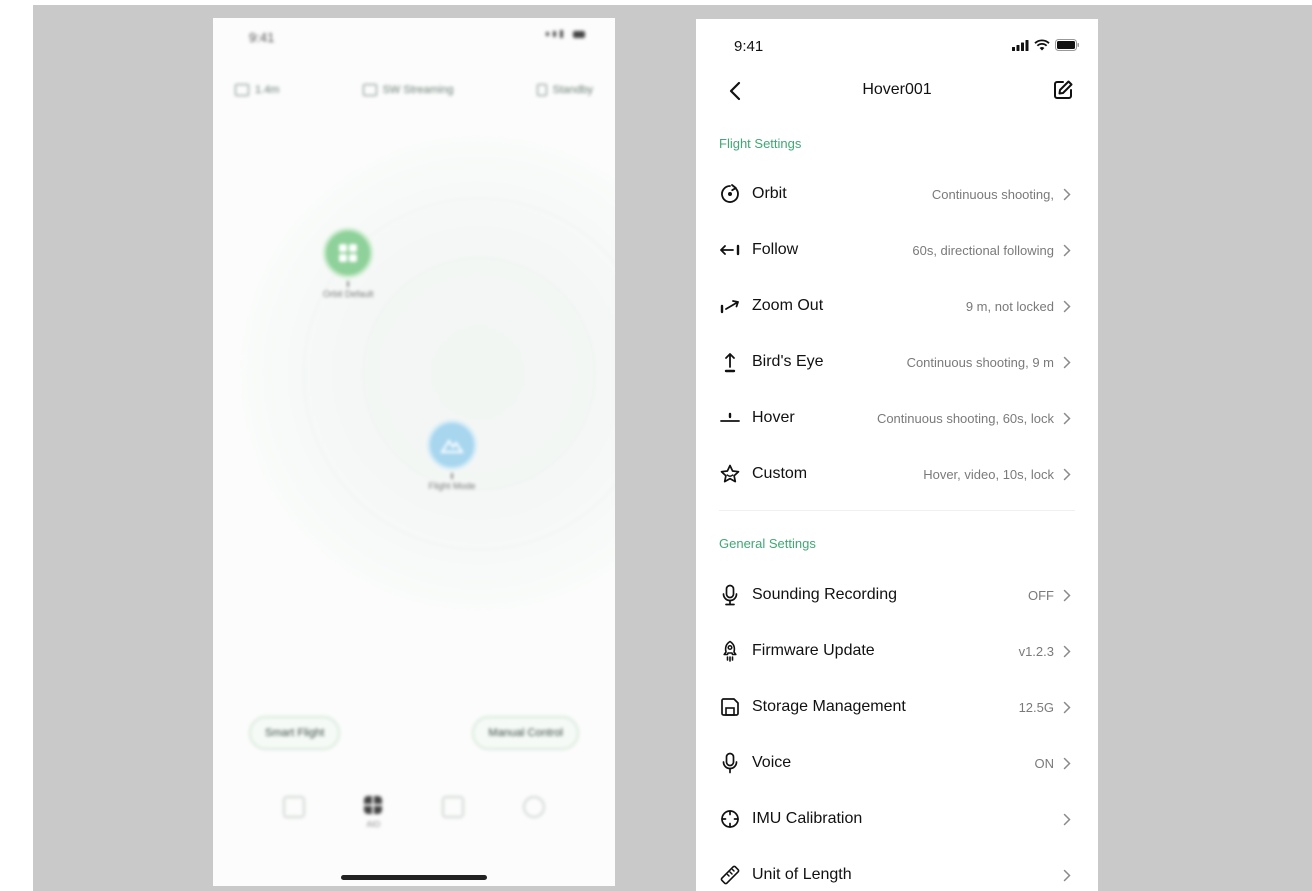  I want to click on left-top-item-1: 1.4m, so click(257, 90).